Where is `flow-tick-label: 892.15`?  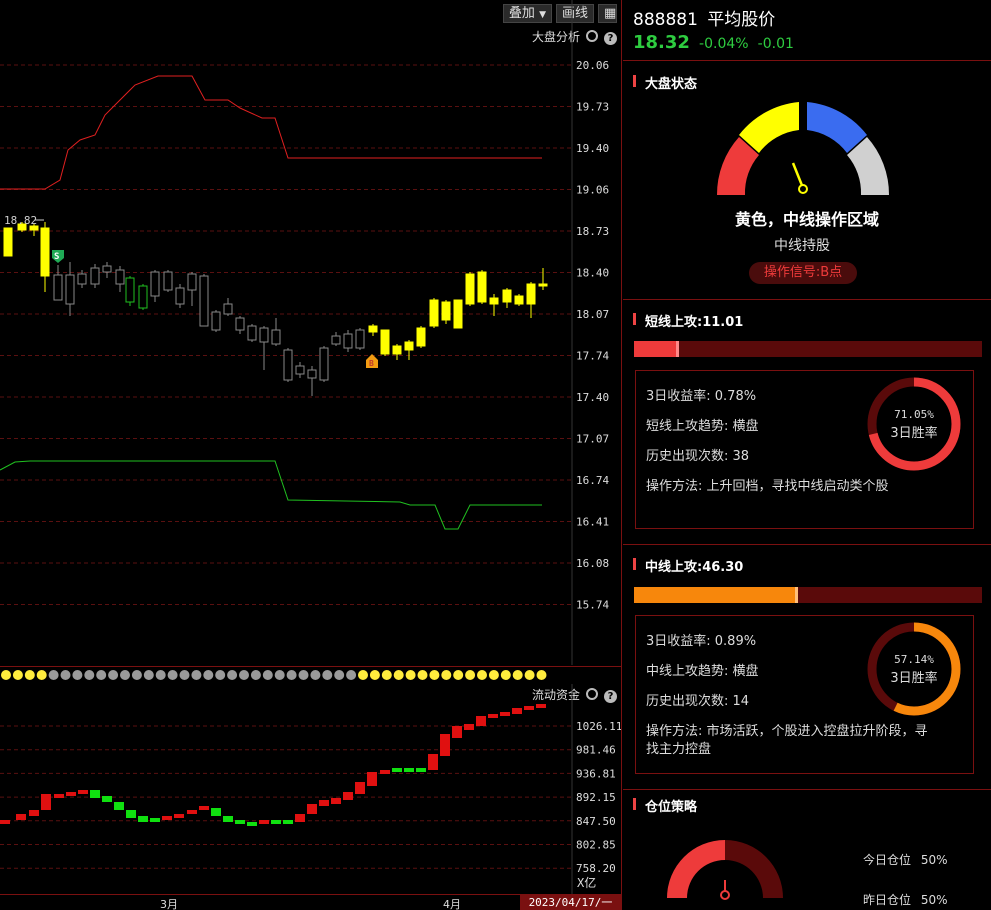
flow-tick-label: 892.15 is located at coordinates (596, 797).